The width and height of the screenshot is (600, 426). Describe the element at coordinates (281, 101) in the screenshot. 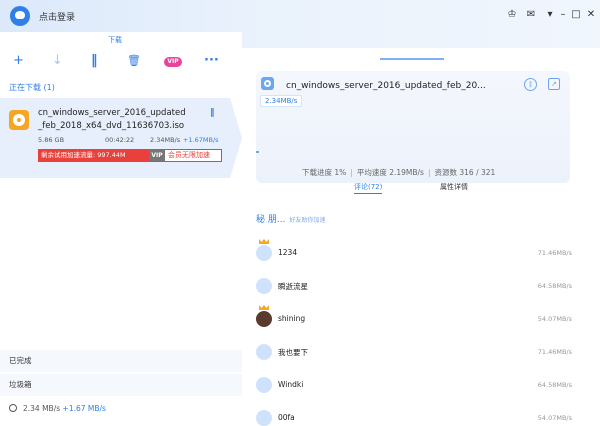

I see `speed-tag: 2.34MB/s` at that location.